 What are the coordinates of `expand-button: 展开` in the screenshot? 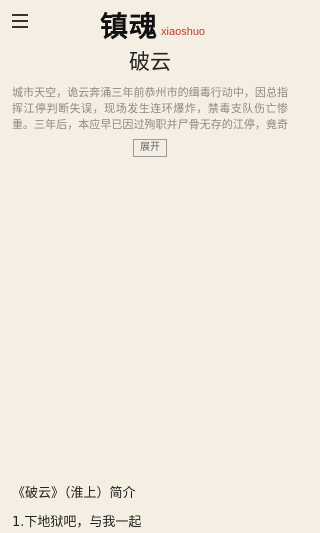 It's located at (150, 148).